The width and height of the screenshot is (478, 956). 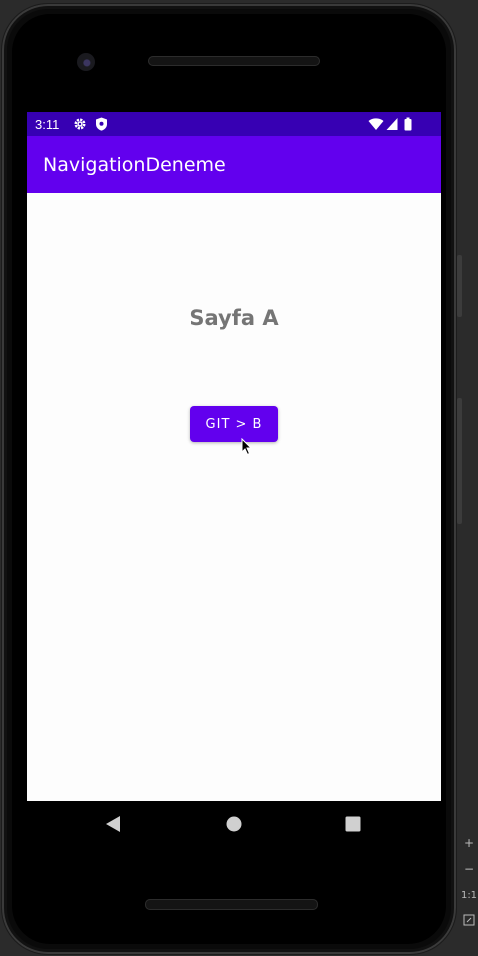 What do you see at coordinates (408, 124) in the screenshot?
I see `battery-icon` at bounding box center [408, 124].